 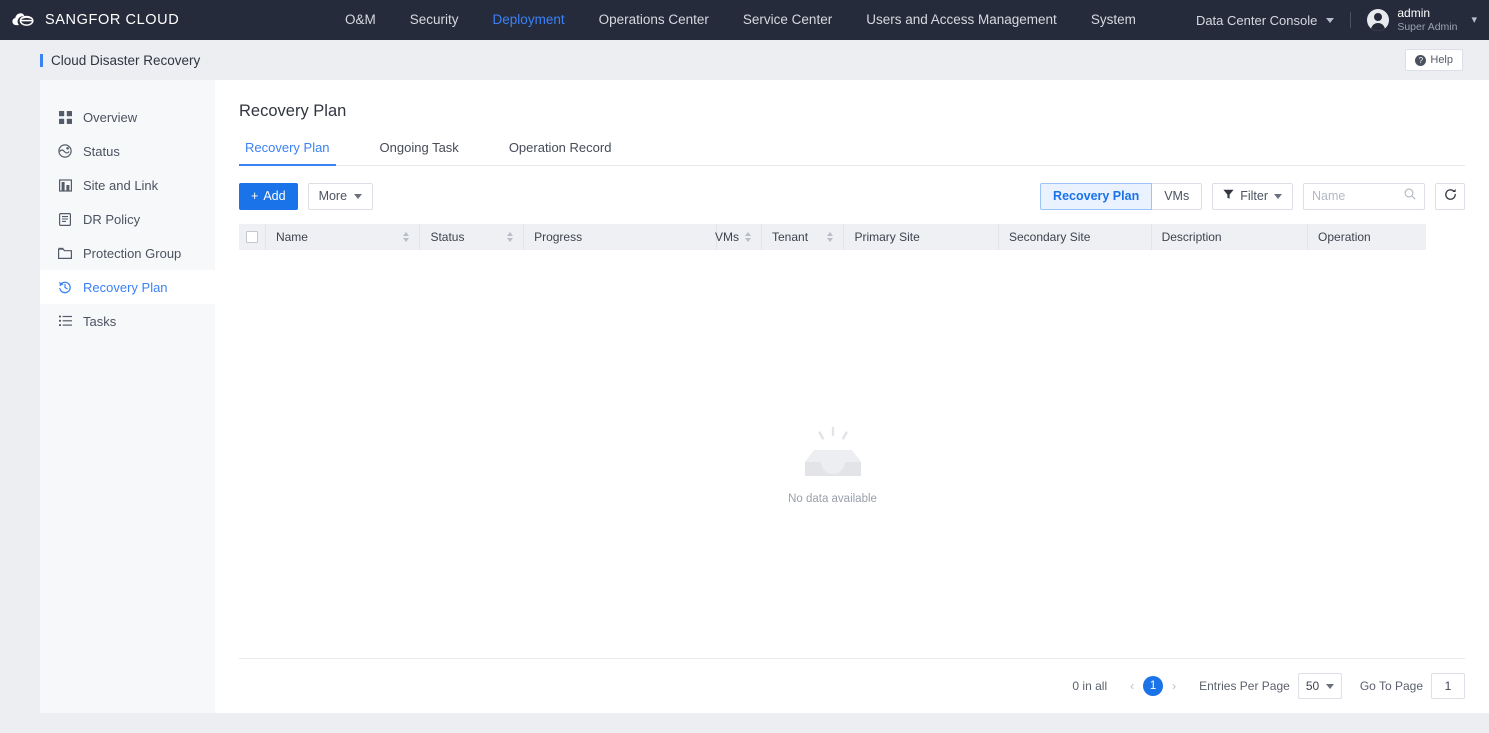 I want to click on filter-button-label: Filter, so click(x=1254, y=196).